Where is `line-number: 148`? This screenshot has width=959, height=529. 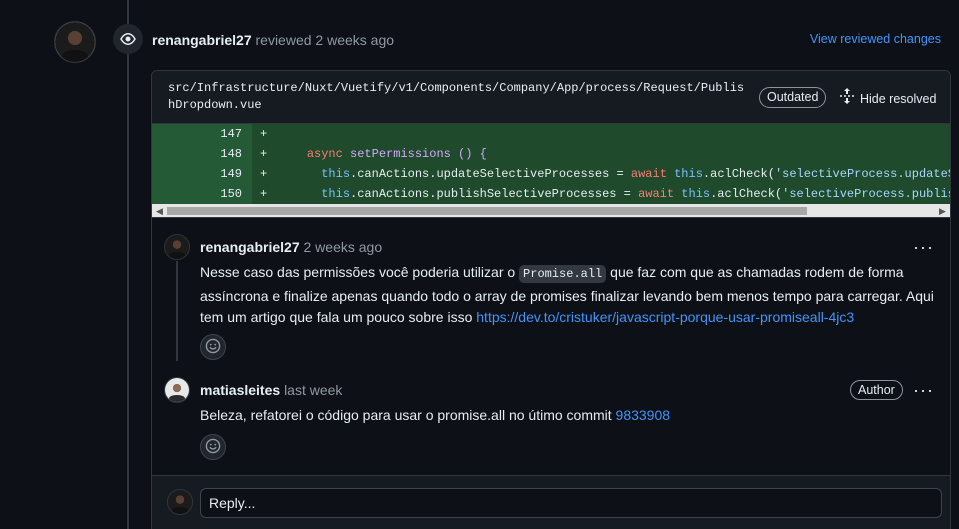 line-number: 148 is located at coordinates (202, 154).